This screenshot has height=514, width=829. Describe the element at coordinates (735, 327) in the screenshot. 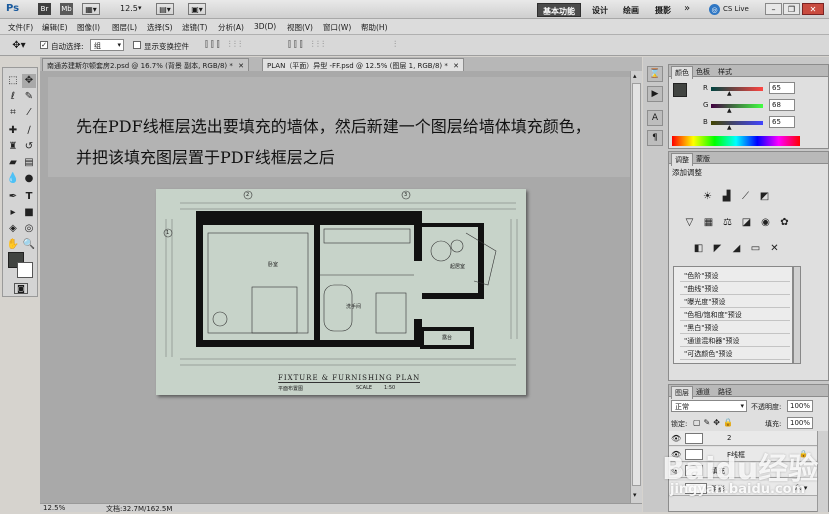

I see `preset-black-white: "黑白"预设` at that location.